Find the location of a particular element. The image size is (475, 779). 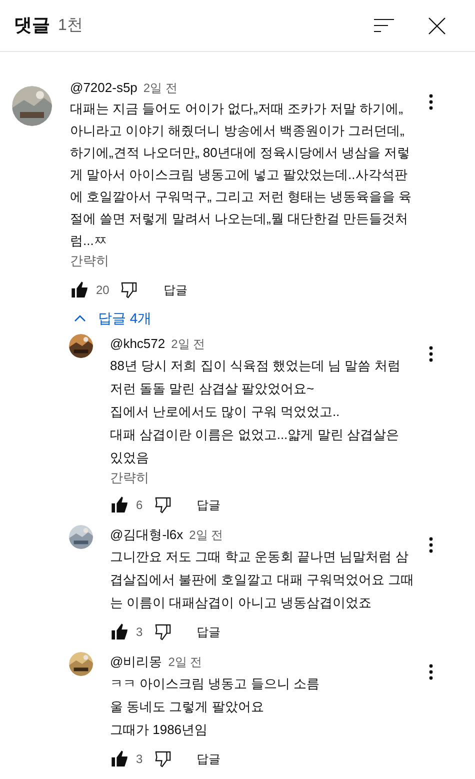

username: @7202-s5p is located at coordinates (104, 88).